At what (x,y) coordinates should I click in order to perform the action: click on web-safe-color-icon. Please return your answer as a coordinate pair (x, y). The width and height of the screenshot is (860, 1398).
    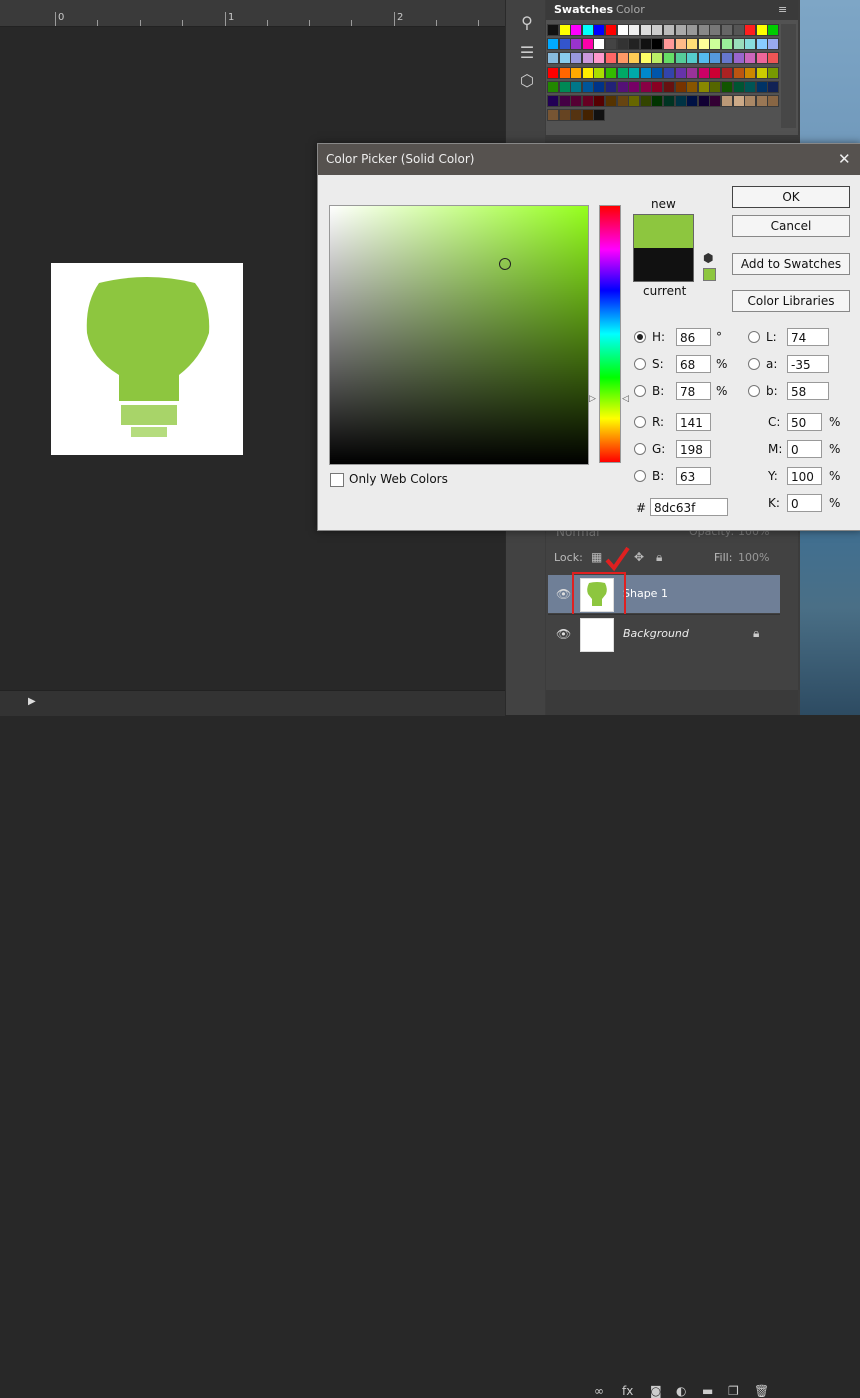
    Looking at the image, I should click on (709, 274).